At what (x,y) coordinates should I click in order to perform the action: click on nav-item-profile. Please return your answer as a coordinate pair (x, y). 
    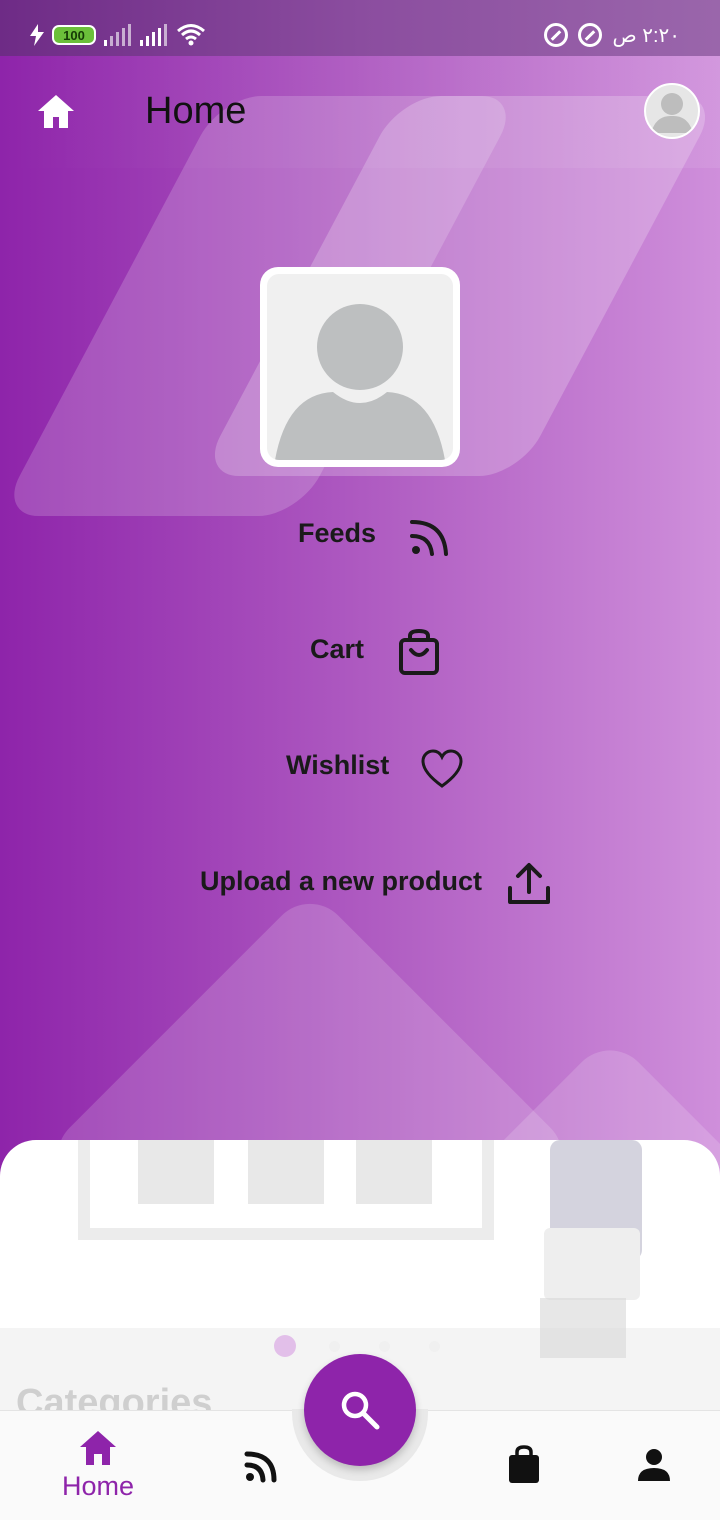
    Looking at the image, I should click on (654, 1465).